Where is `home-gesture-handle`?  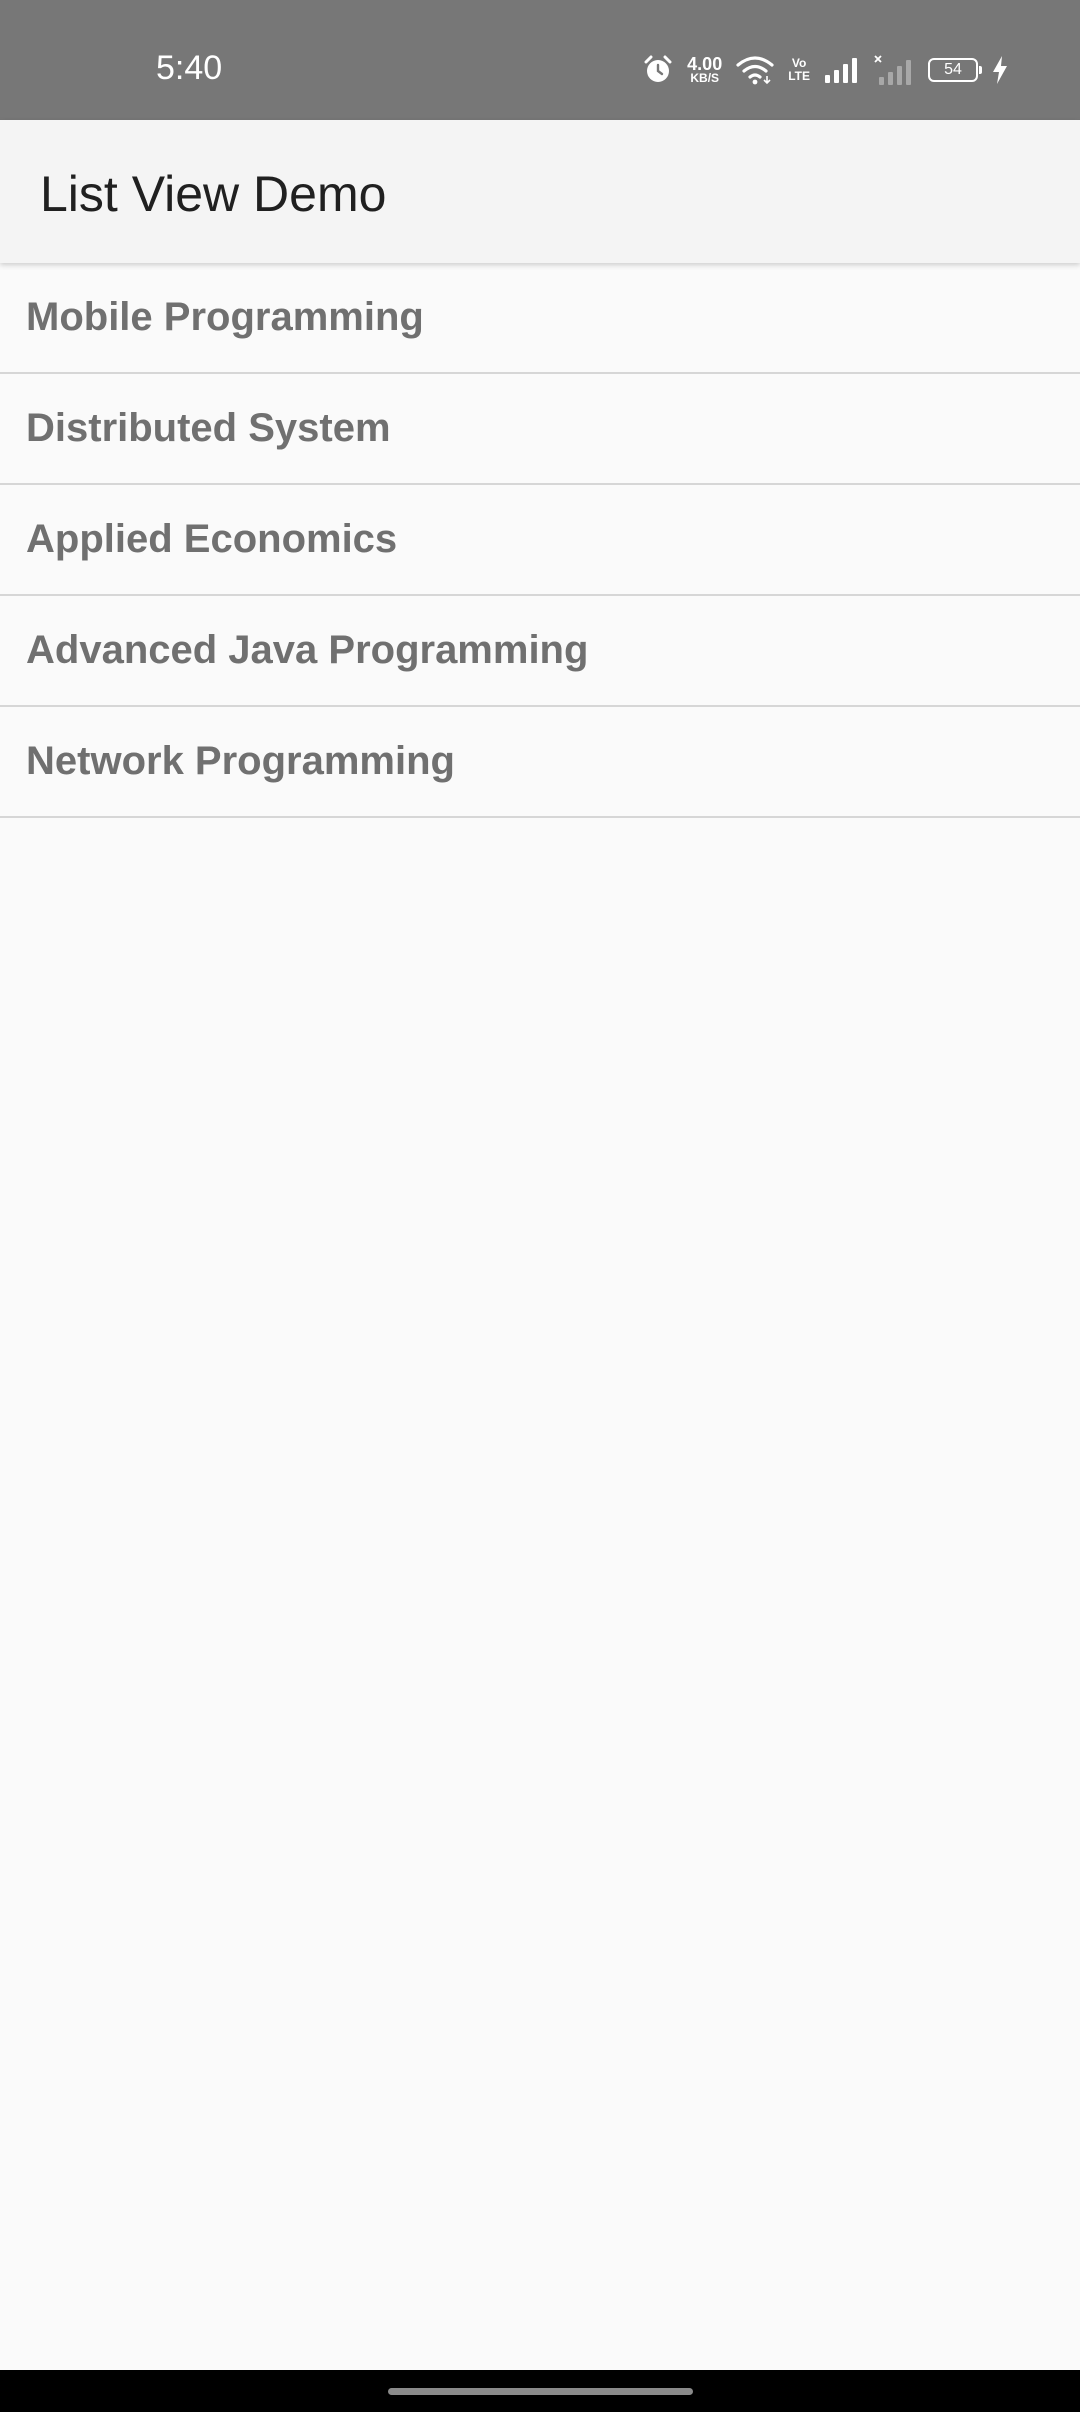
home-gesture-handle is located at coordinates (540, 2391).